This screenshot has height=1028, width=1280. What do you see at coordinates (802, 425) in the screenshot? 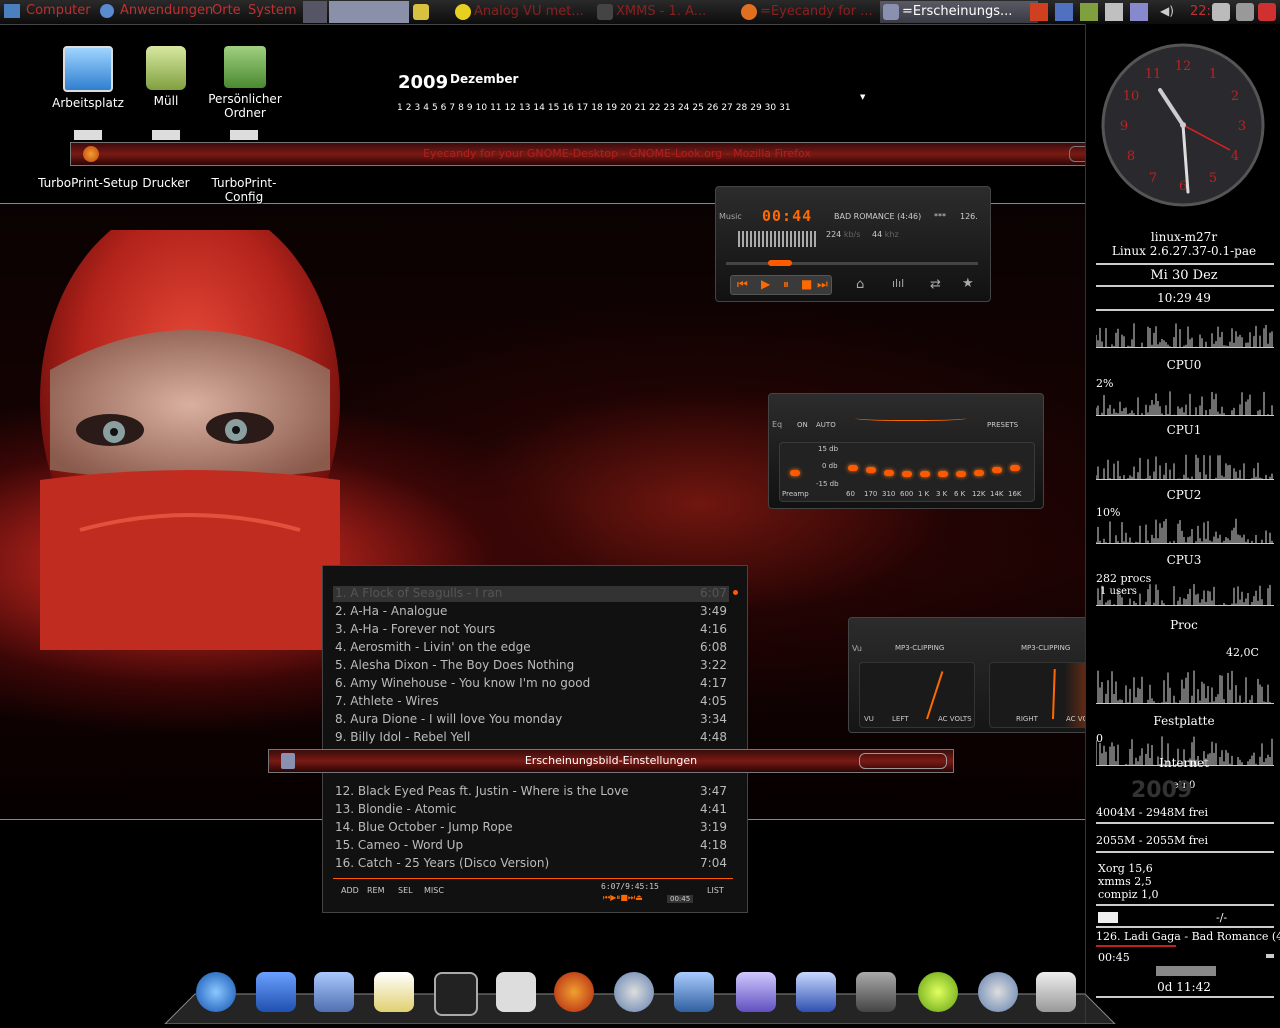
I see `eq-on-button: ON` at bounding box center [802, 425].